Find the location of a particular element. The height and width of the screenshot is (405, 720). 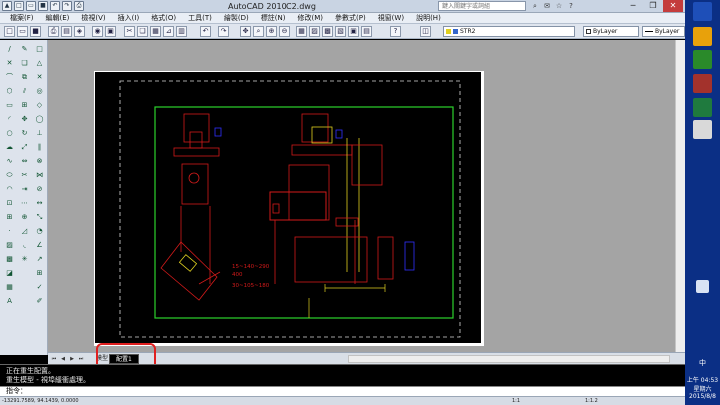

fillet-icon: ◟ is located at coordinates (24, 245).